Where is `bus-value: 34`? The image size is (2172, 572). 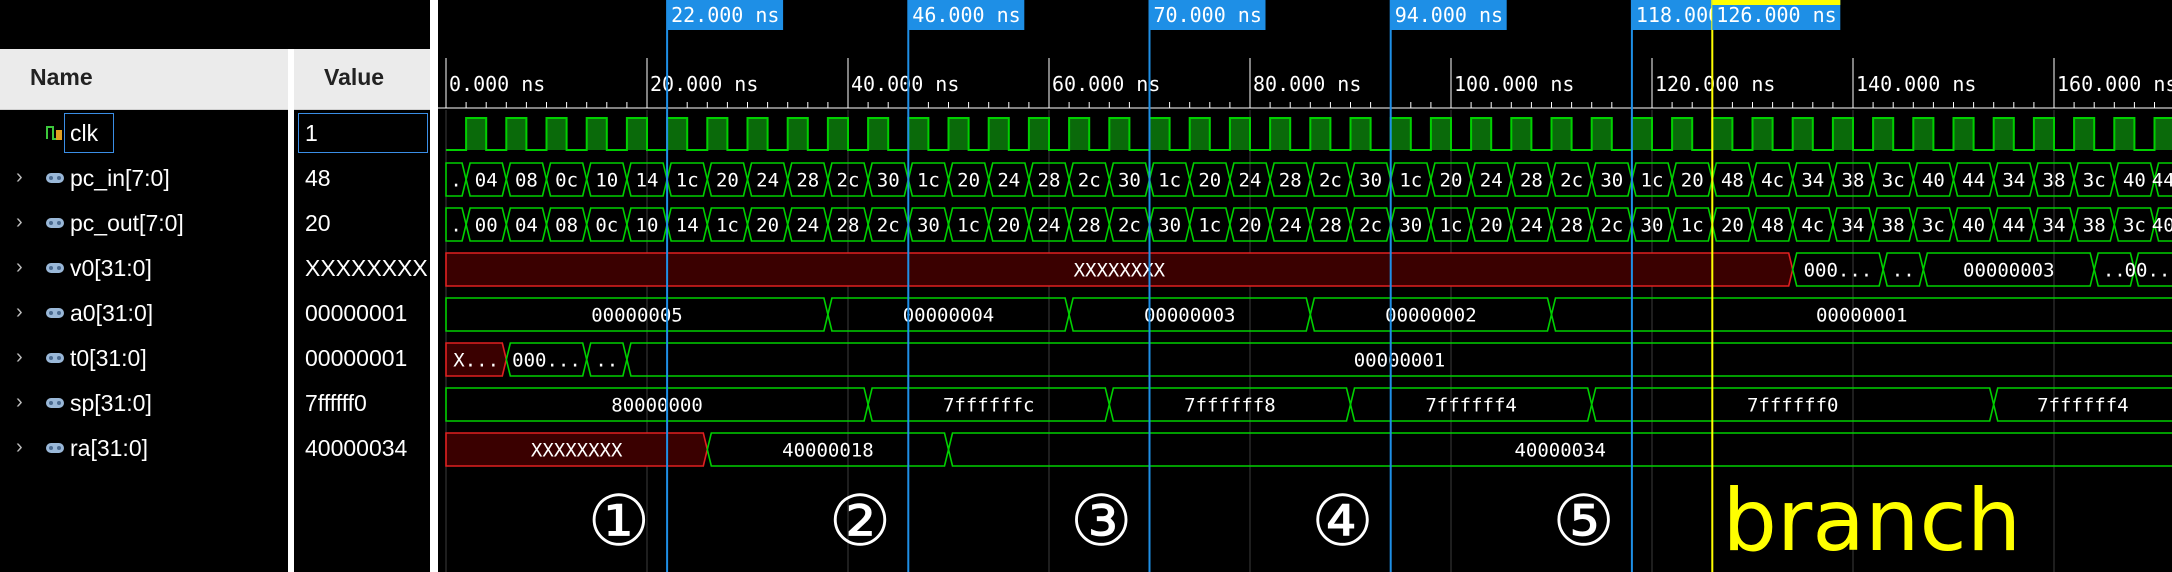
bus-value: 34 is located at coordinates (2054, 226).